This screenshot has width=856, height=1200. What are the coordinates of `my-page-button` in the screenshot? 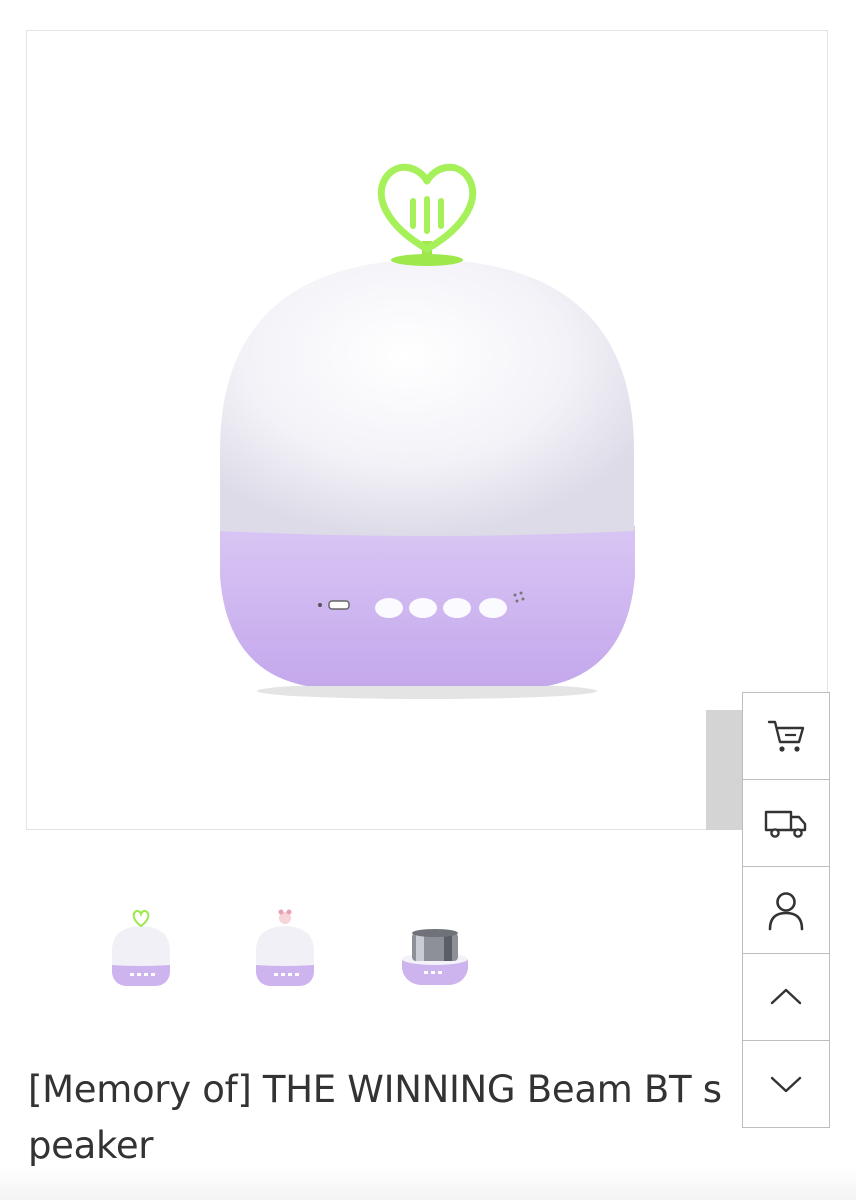 It's located at (786, 910).